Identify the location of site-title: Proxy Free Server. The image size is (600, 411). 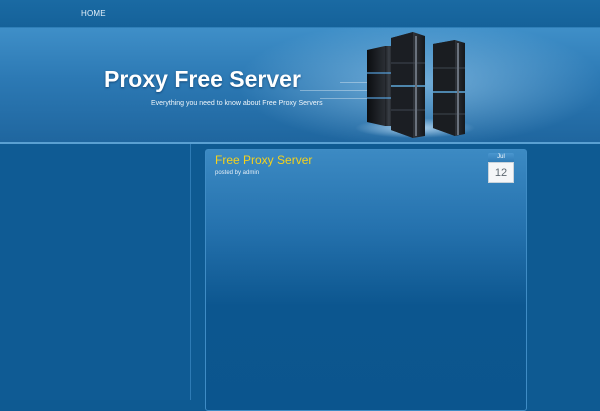
(202, 79).